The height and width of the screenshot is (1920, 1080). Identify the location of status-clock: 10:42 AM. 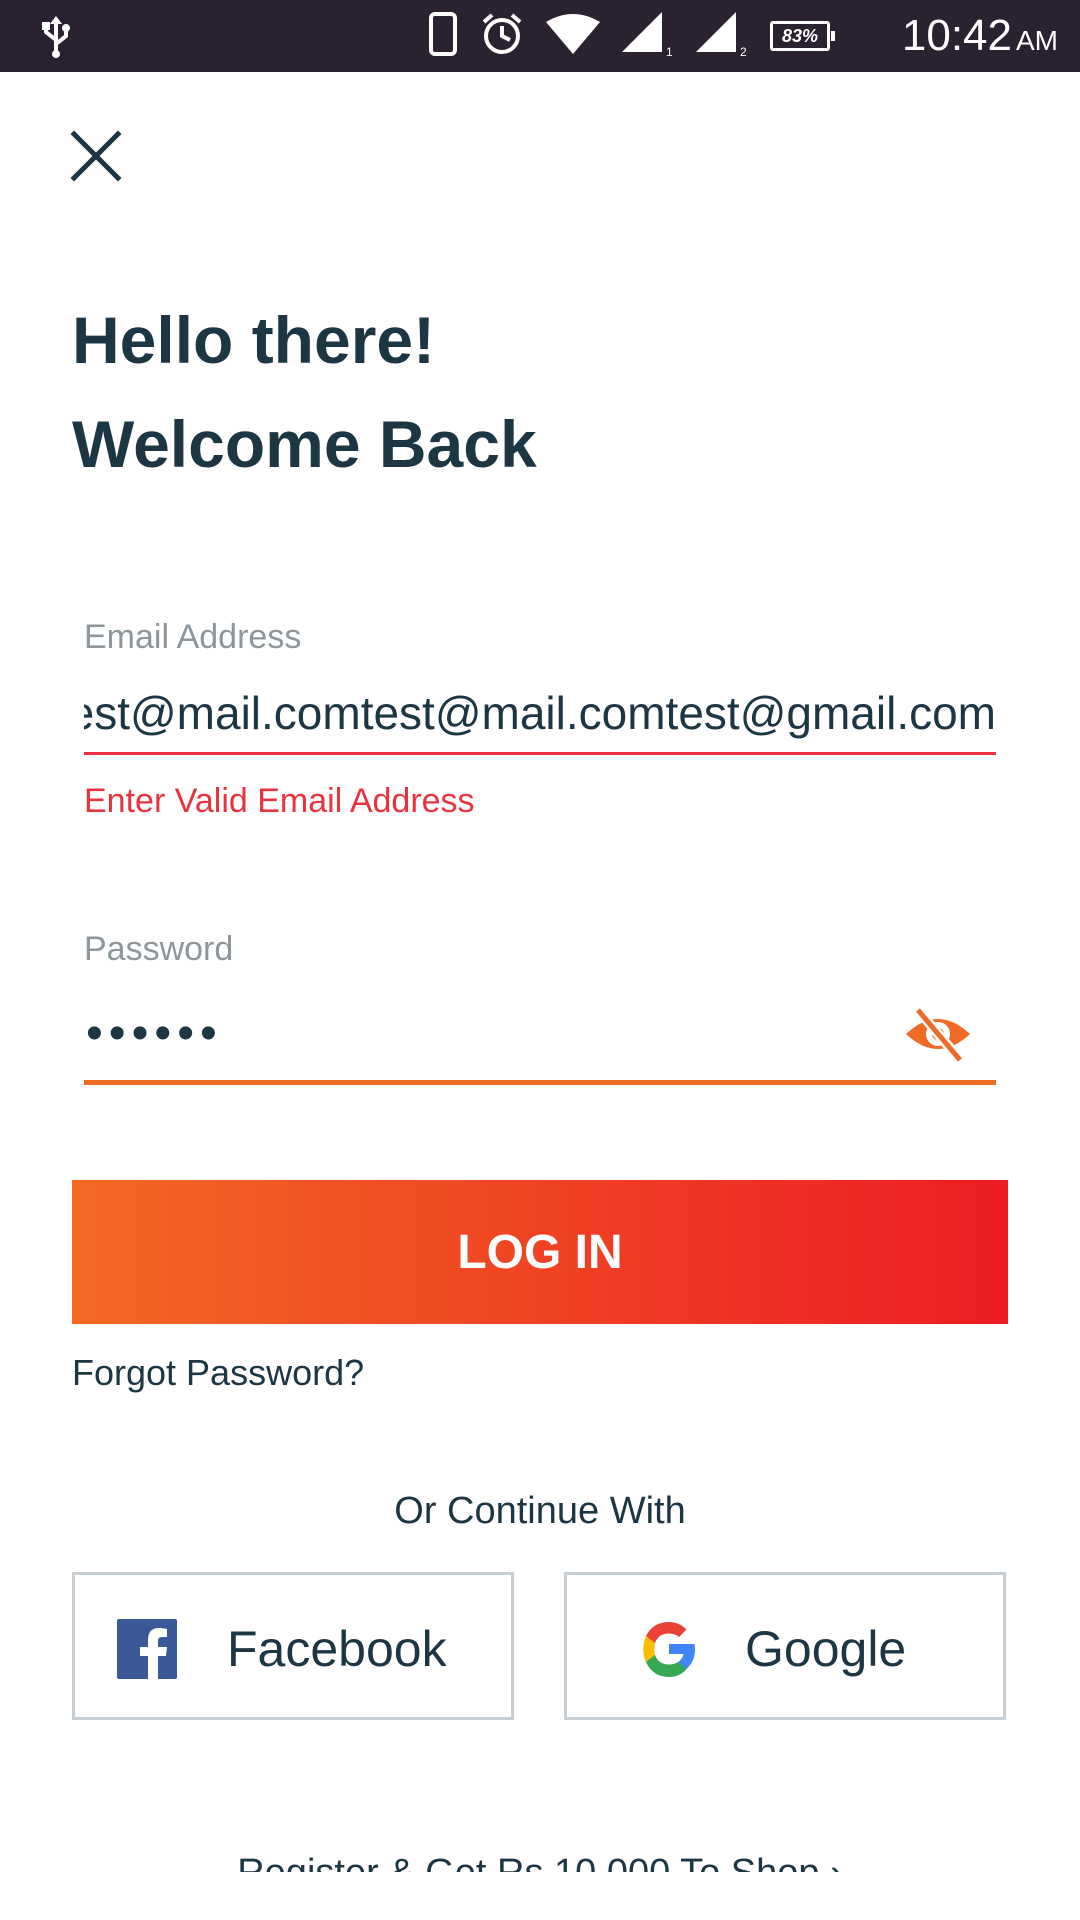
(980, 38).